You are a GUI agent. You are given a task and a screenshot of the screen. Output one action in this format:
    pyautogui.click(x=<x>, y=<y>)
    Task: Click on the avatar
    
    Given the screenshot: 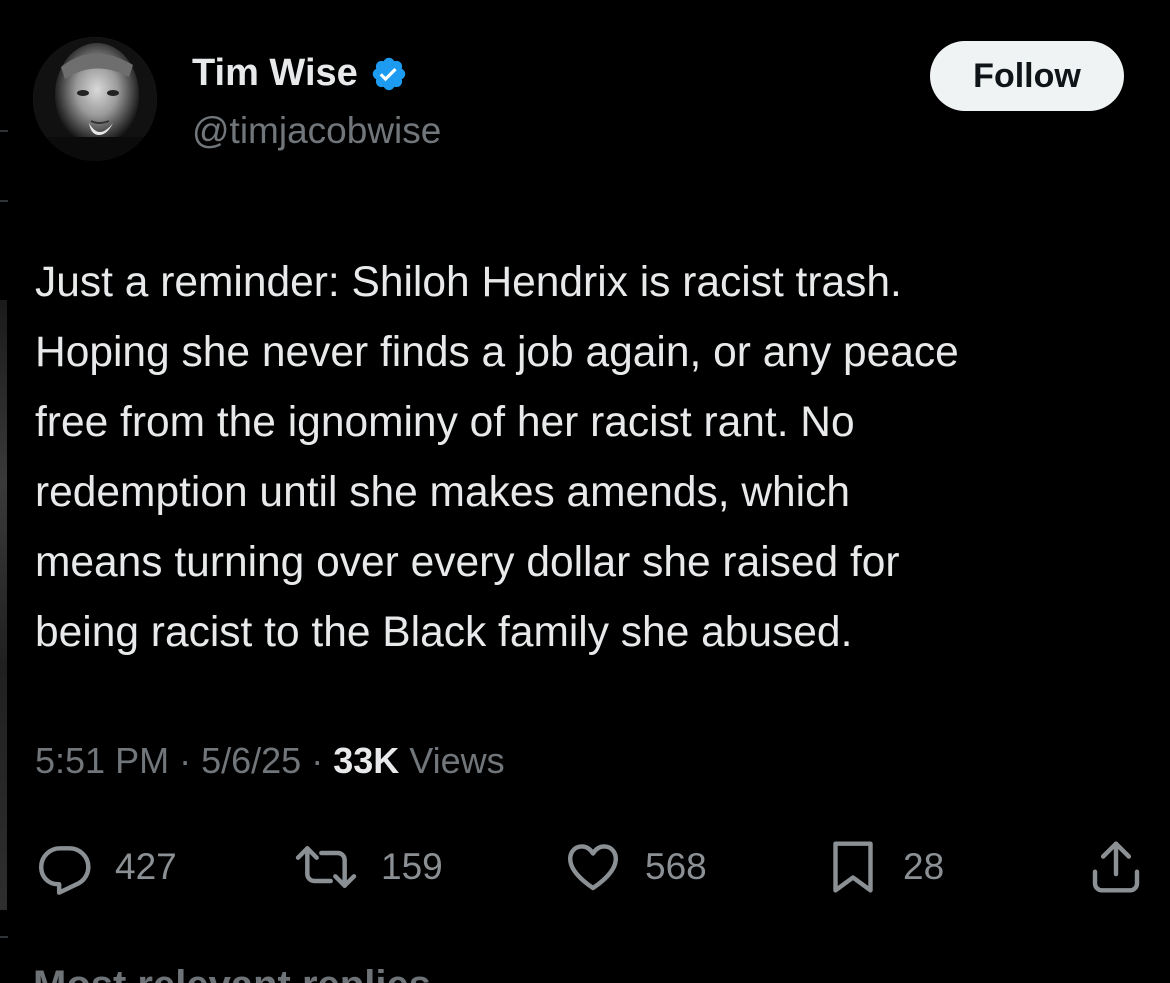 What is the action you would take?
    pyautogui.click(x=95, y=99)
    